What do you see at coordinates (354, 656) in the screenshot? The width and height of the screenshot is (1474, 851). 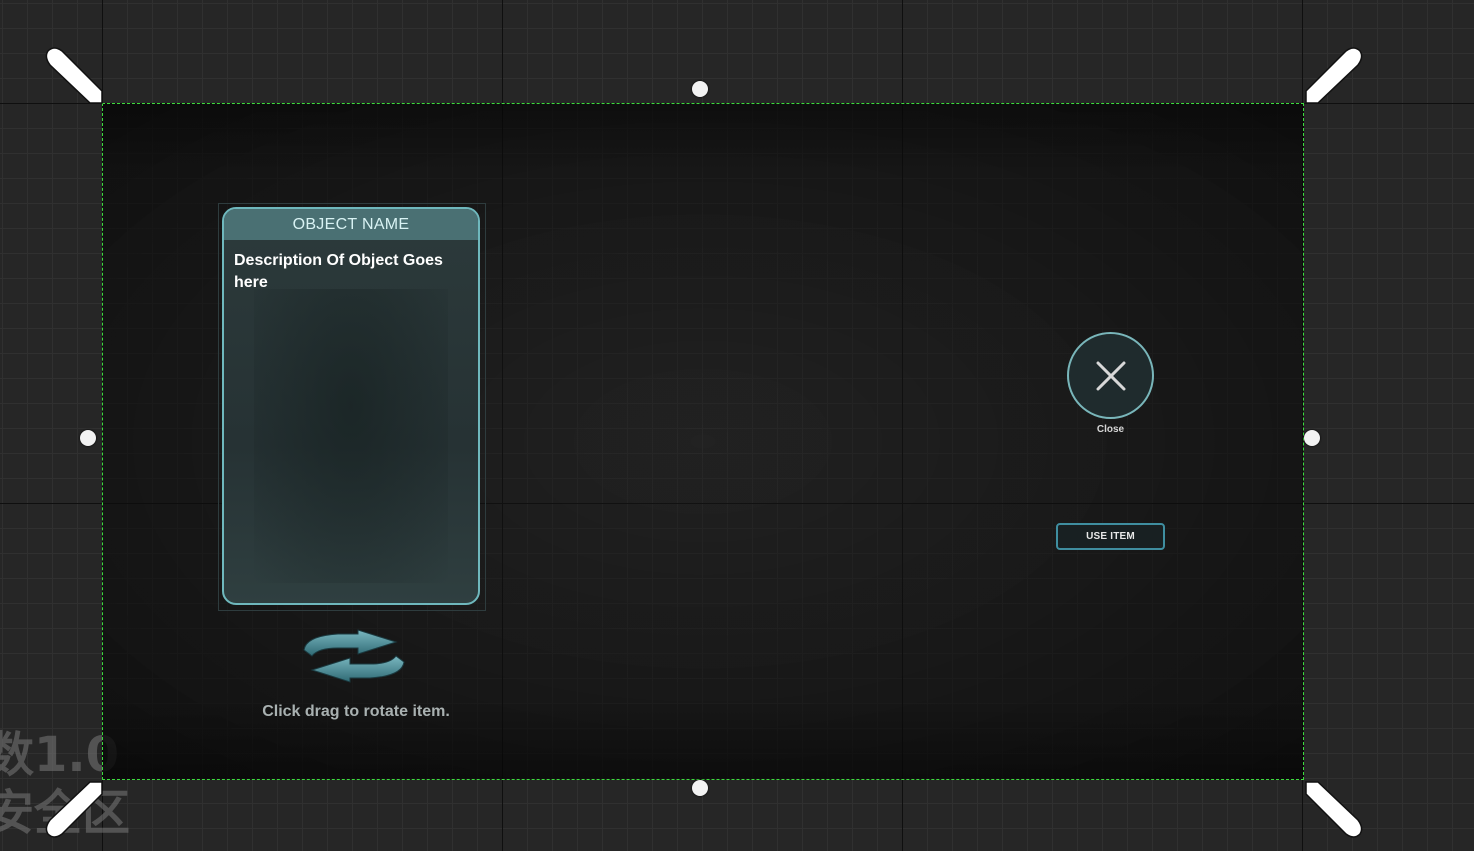 I see `rotate-arrows-icon` at bounding box center [354, 656].